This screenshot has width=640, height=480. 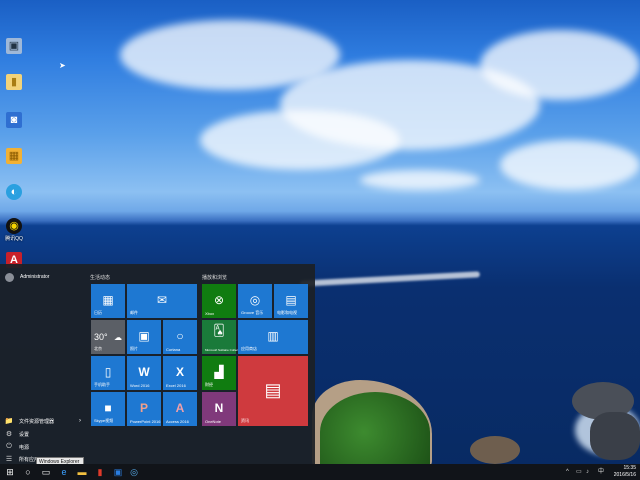 I want to click on tile-powerpoint: P PowerPoint 2016, so click(x=144, y=409).